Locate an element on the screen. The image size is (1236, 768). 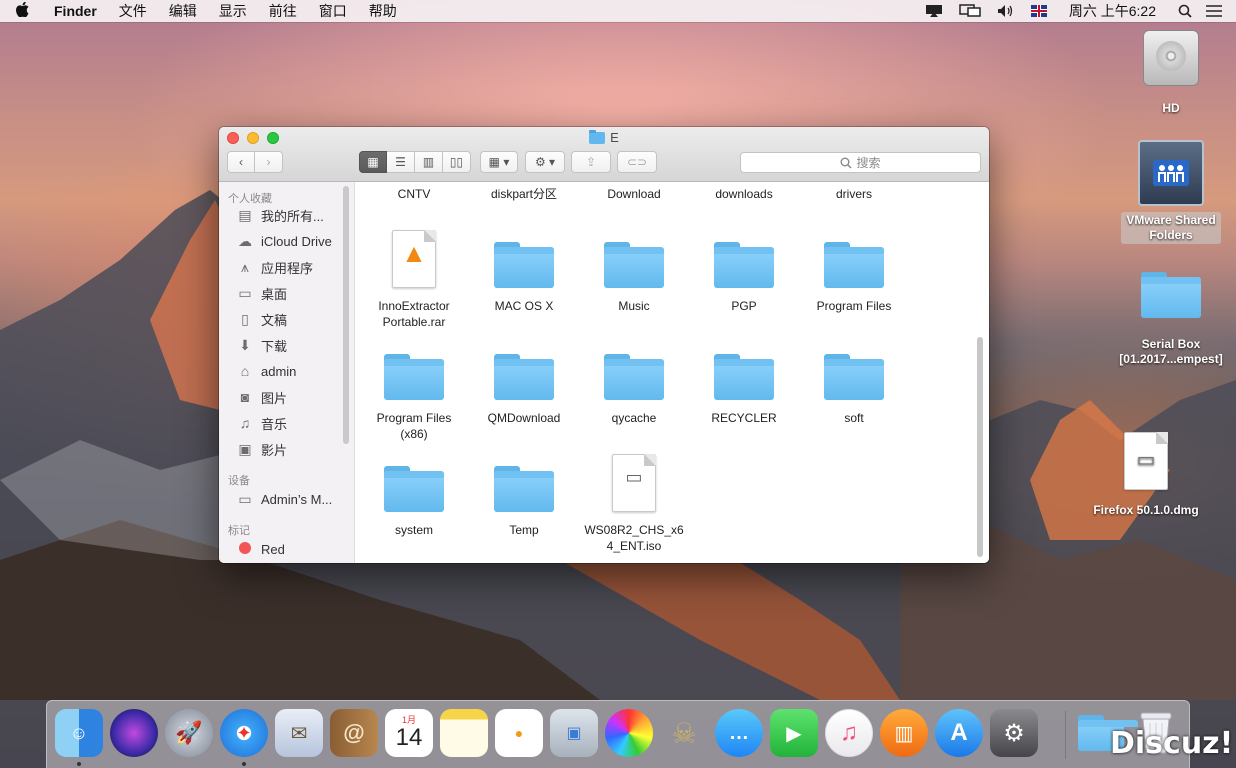
file-item: system is located at coordinates (414, 492).